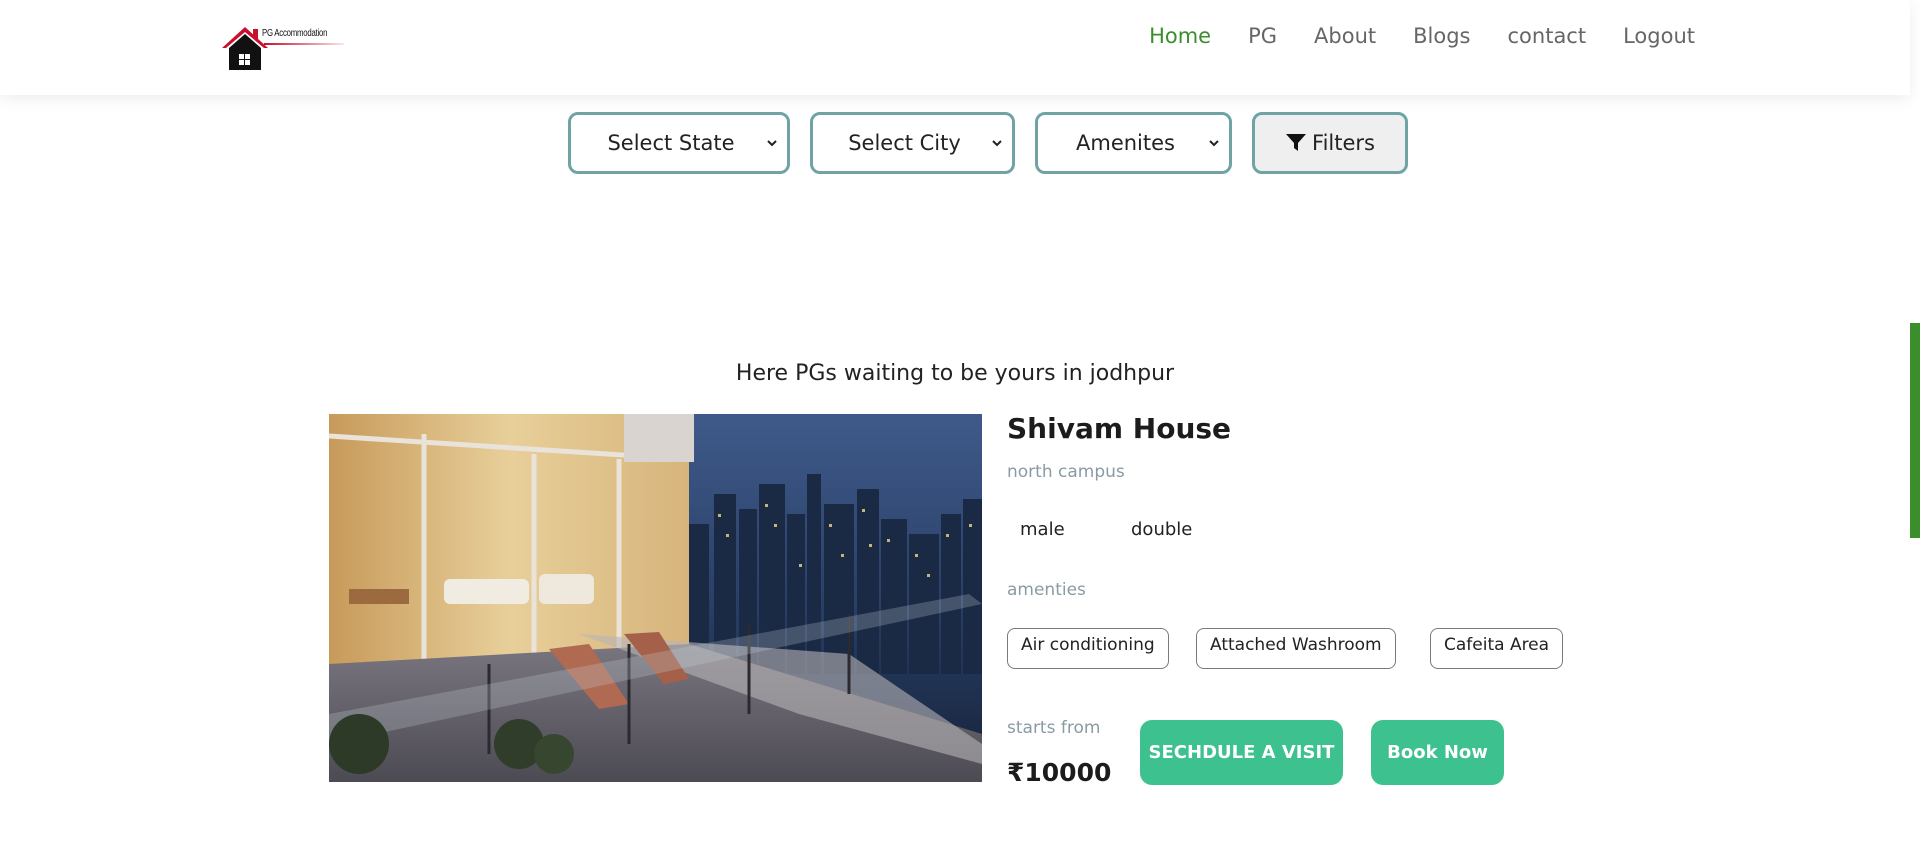 The width and height of the screenshot is (1920, 841). What do you see at coordinates (1262, 36) in the screenshot?
I see `nav-pg-link: PG` at bounding box center [1262, 36].